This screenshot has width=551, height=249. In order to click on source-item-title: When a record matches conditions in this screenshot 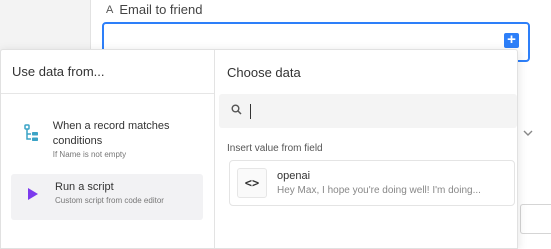, I will do `click(111, 133)`.